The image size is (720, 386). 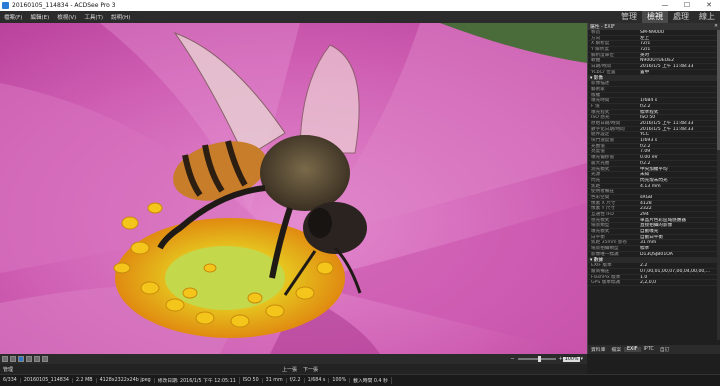 What do you see at coordinates (600, 49) in the screenshot?
I see `exif-key: Y 解析度` at bounding box center [600, 49].